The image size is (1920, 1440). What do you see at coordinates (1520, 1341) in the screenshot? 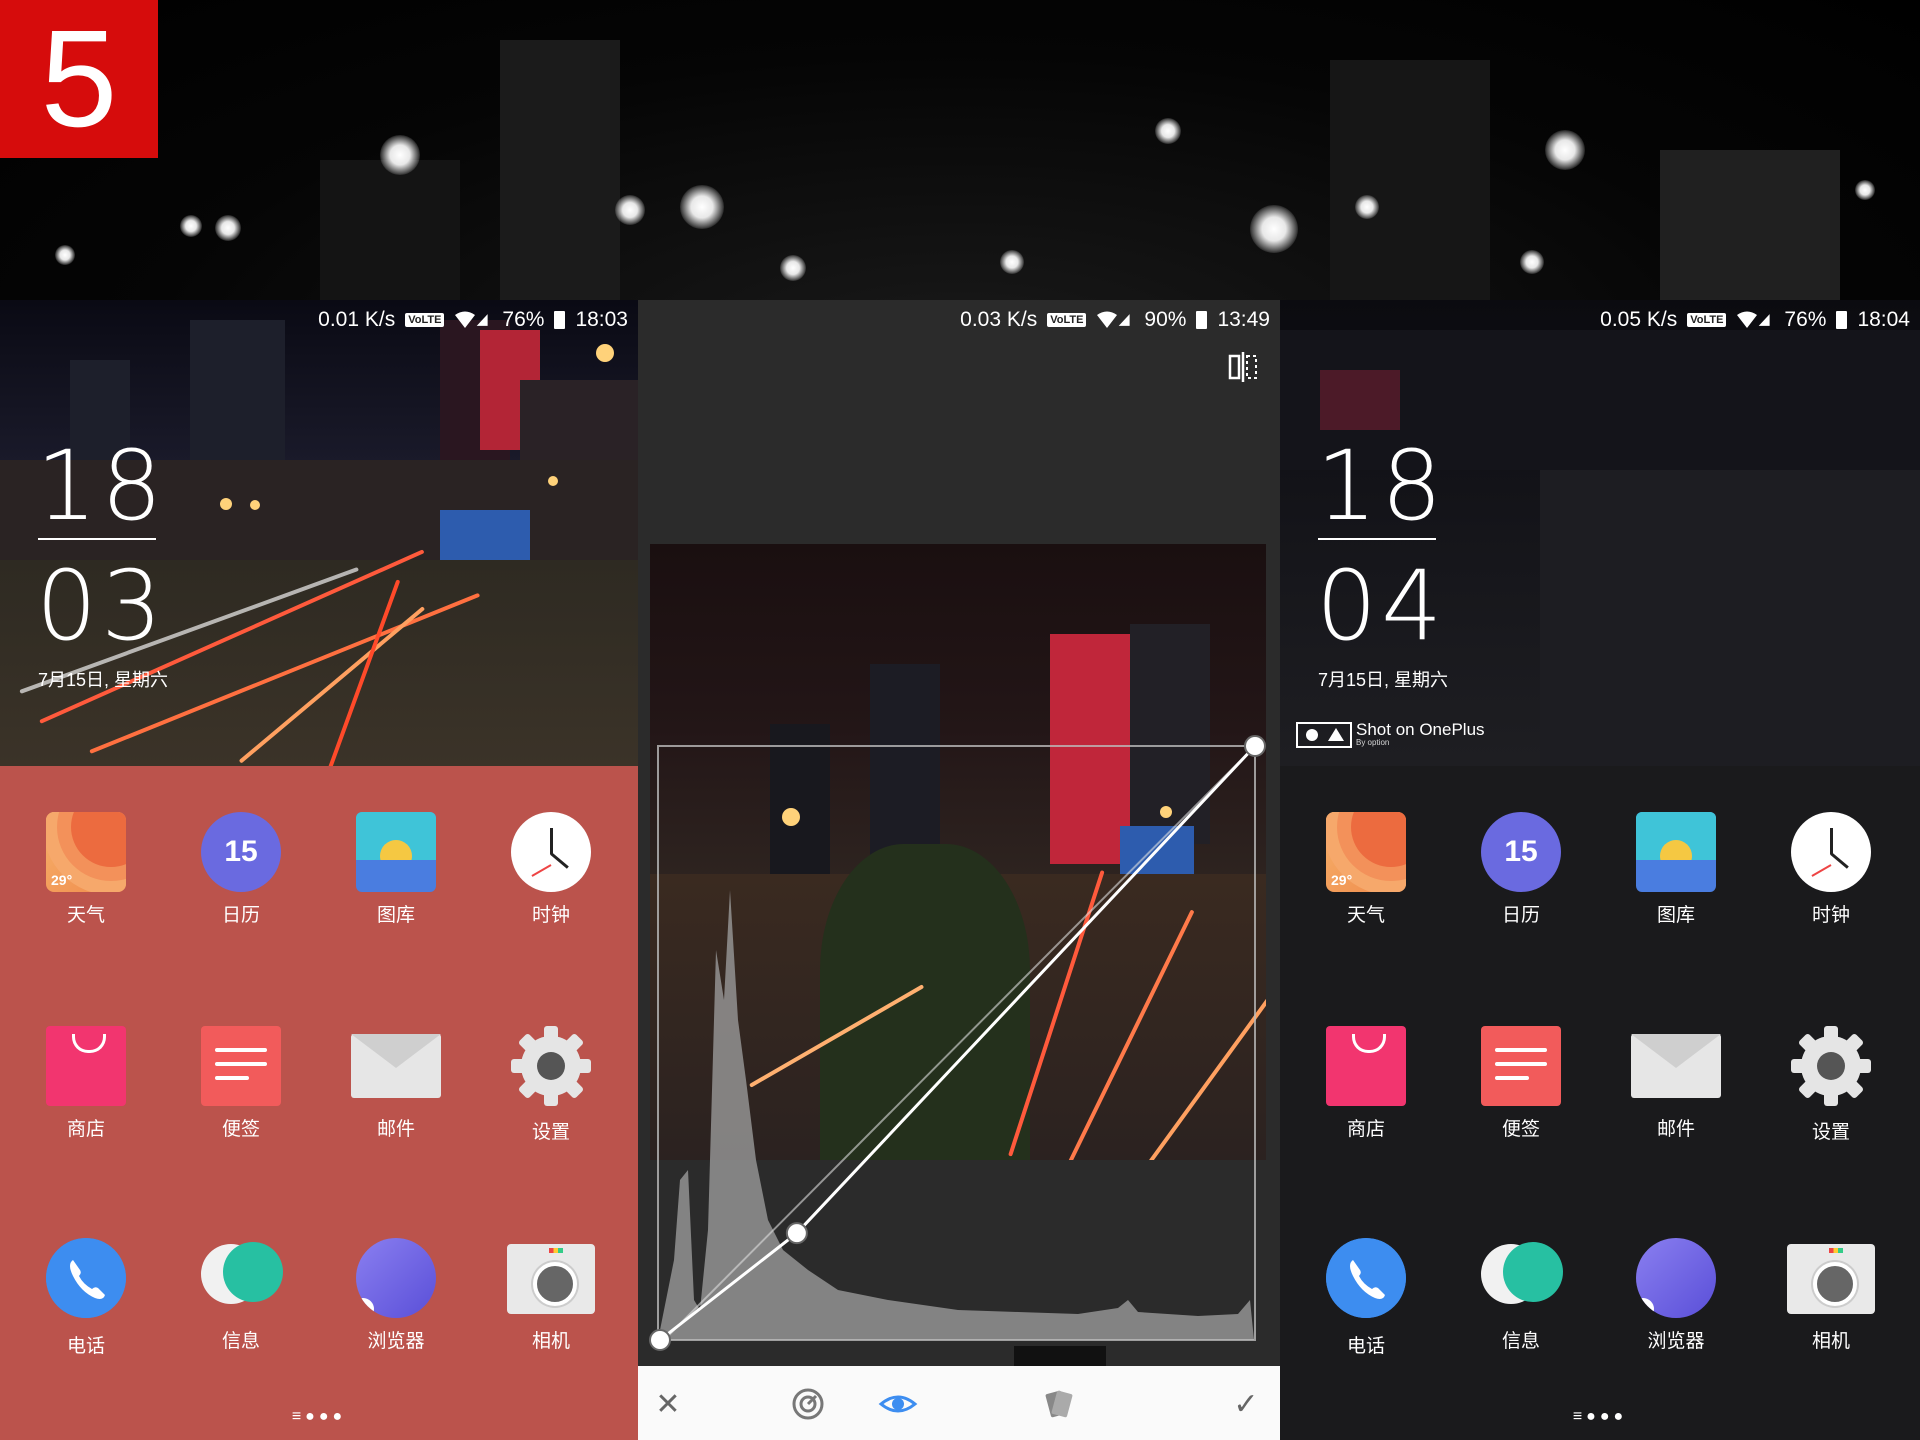
I see `app-label: 信息` at bounding box center [1520, 1341].